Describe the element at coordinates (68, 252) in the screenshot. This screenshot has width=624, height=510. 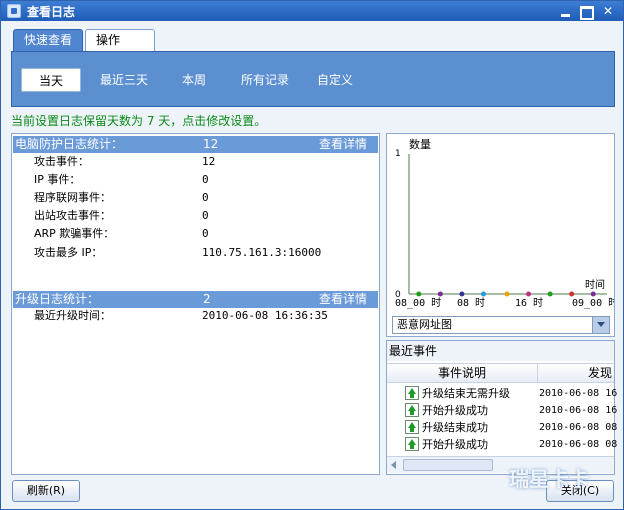
I see `stat-label: 攻击最多 IP：` at that location.